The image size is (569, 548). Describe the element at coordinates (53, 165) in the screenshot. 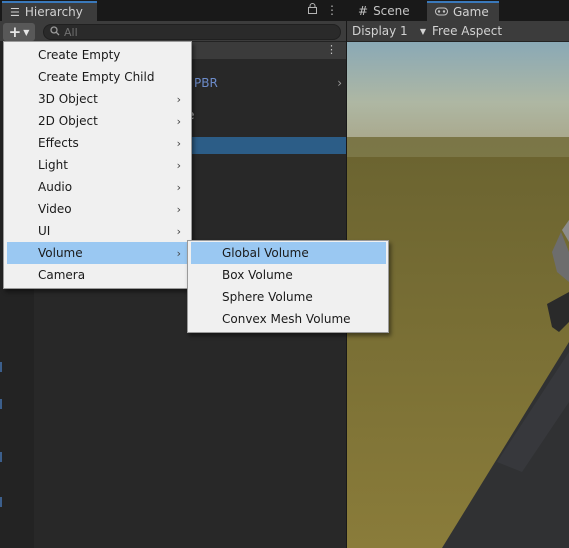

I see `menu-item-label: Light` at that location.